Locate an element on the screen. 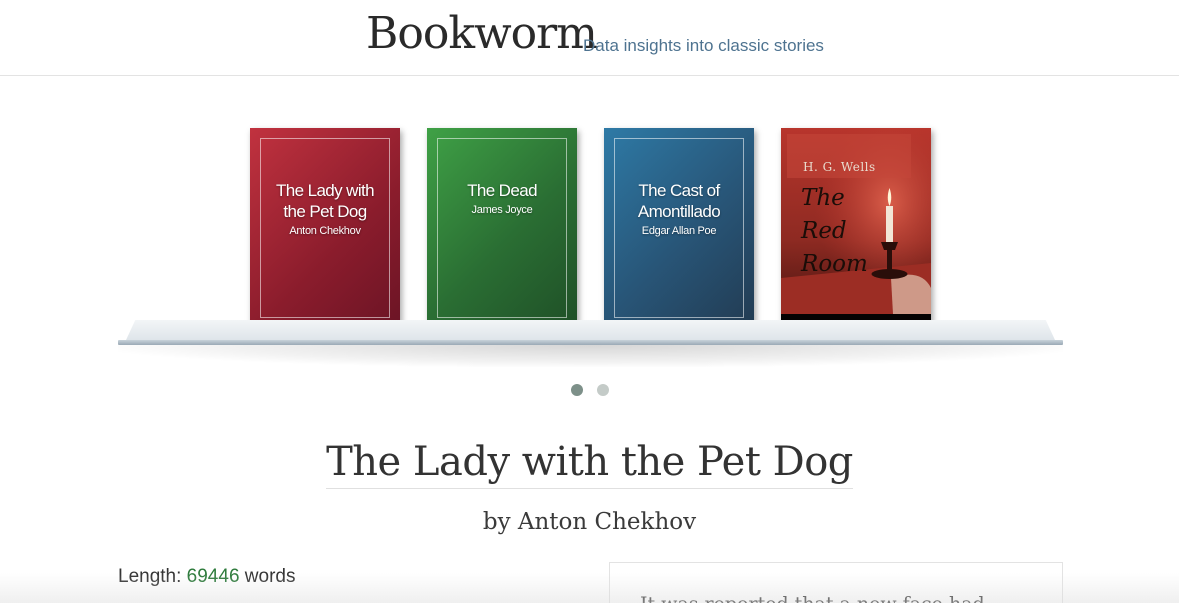 The image size is (1179, 603). story-title-text: The Lady with the Pet Dog is located at coordinates (589, 463).